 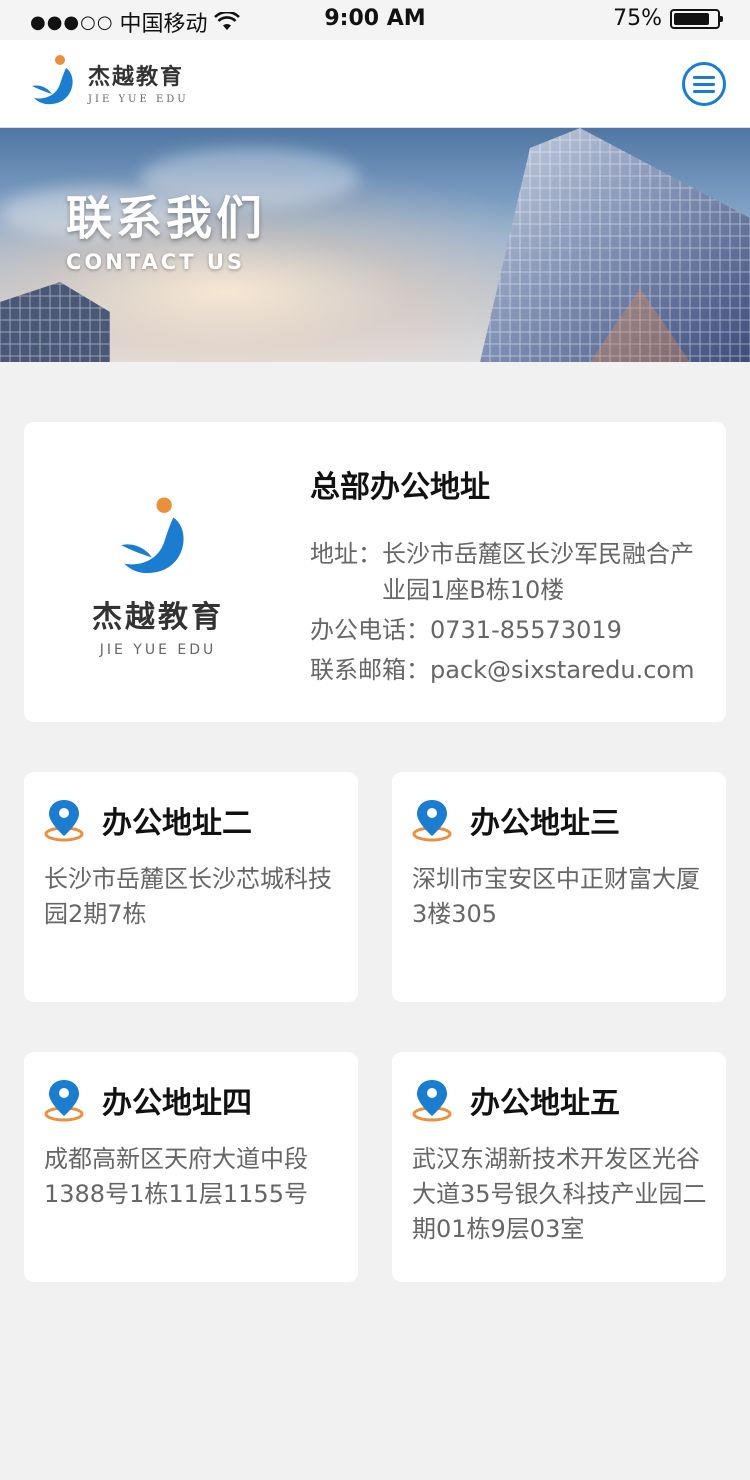 I want to click on email-label: 联系邮箱：, so click(x=370, y=670).